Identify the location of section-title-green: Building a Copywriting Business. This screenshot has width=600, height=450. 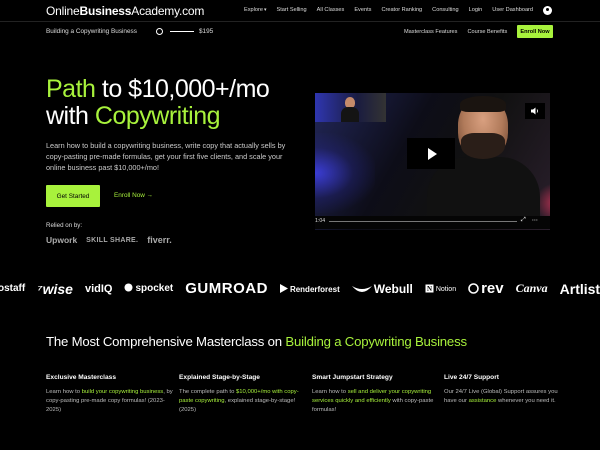
(376, 341).